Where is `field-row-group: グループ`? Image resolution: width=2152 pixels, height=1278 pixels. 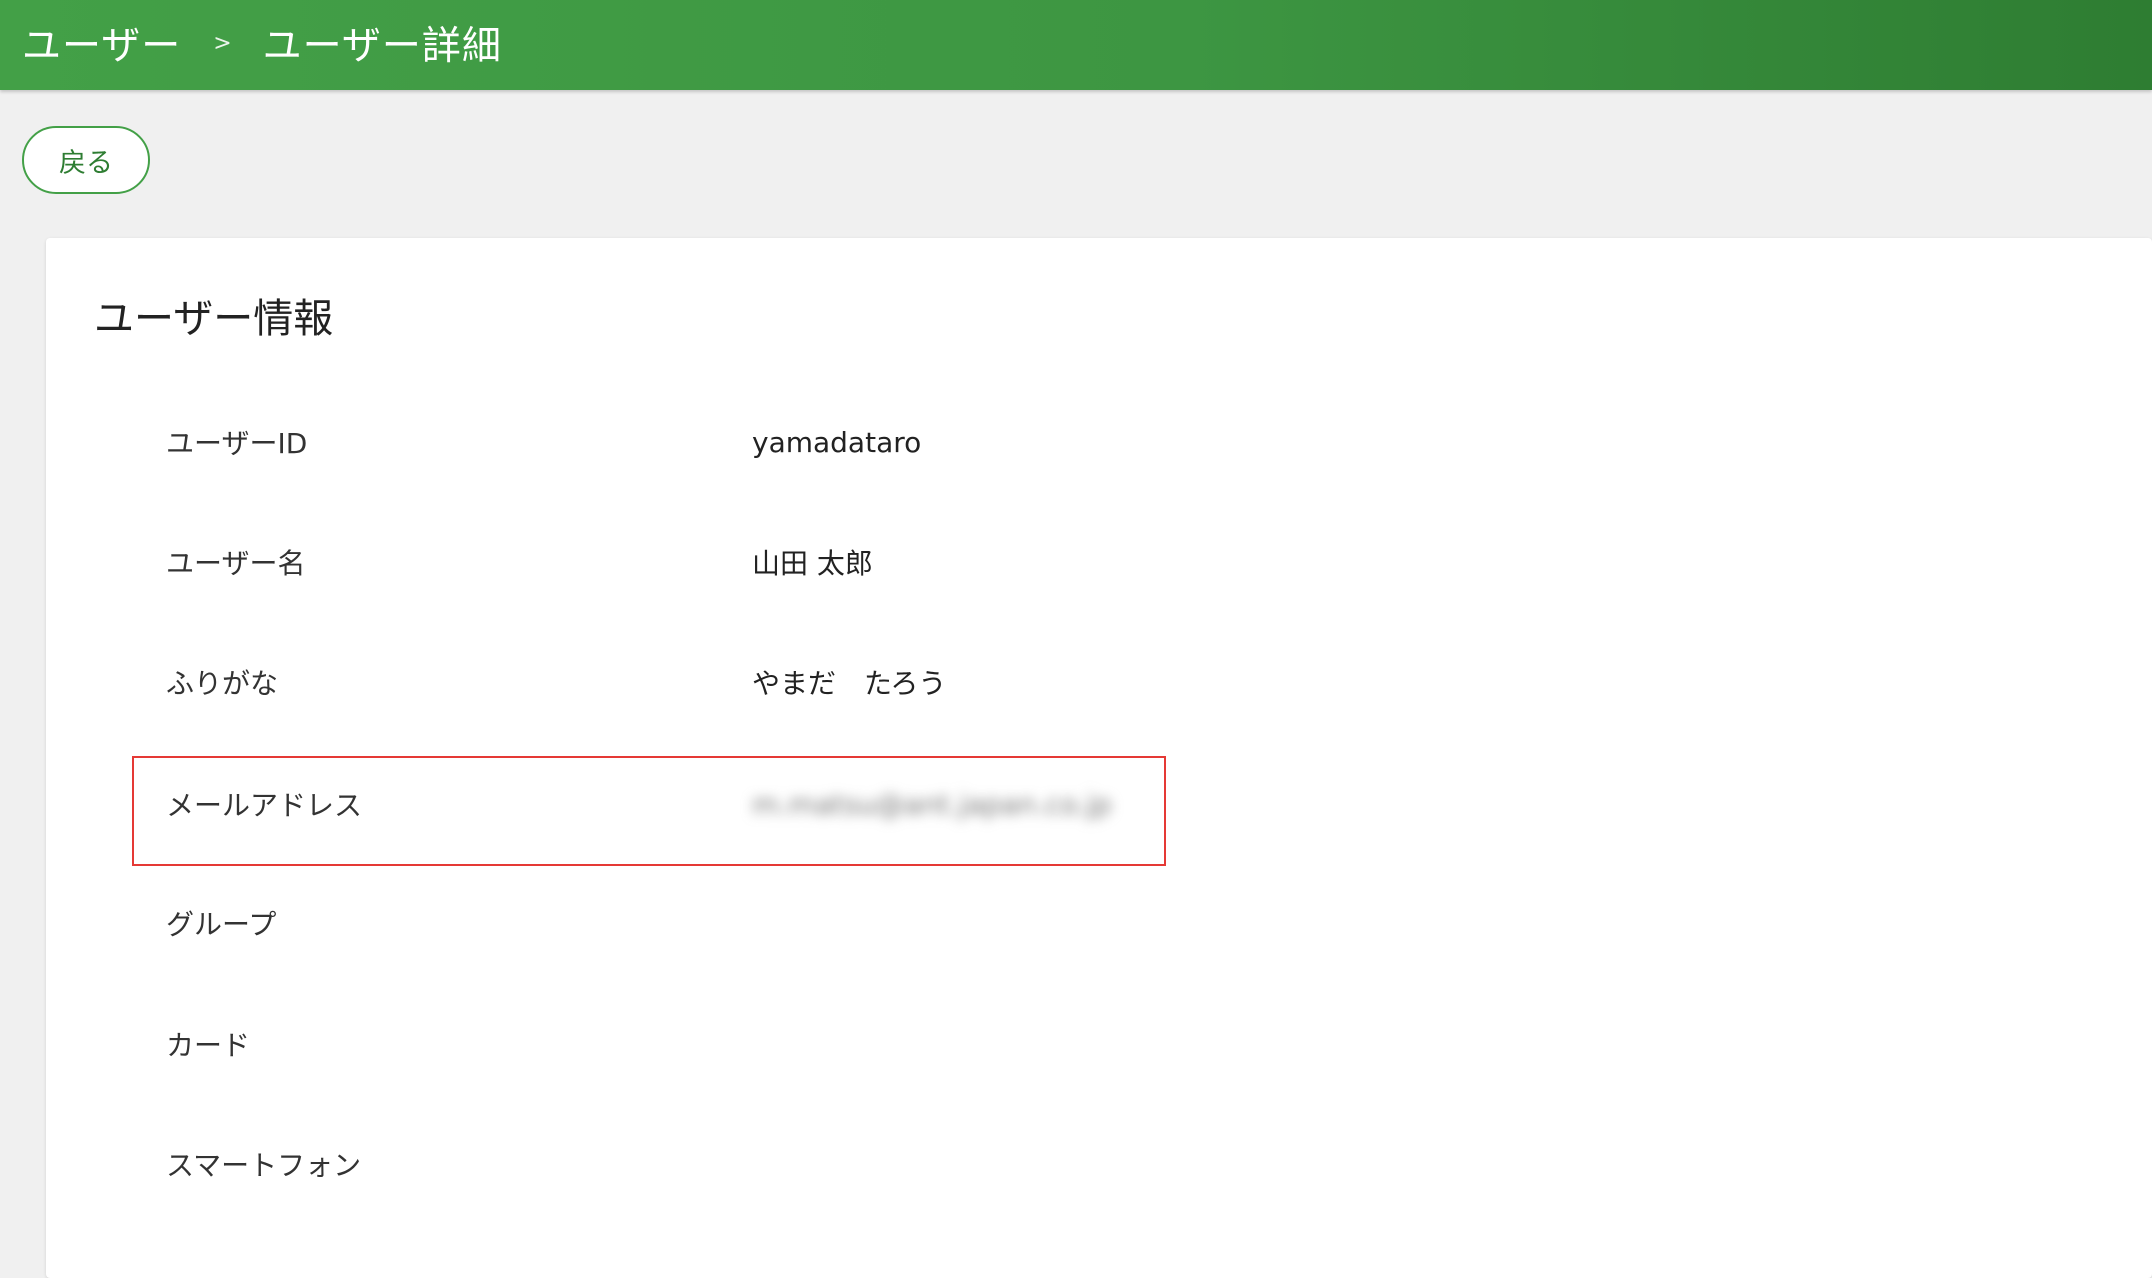 field-row-group: グループ is located at coordinates (666, 923).